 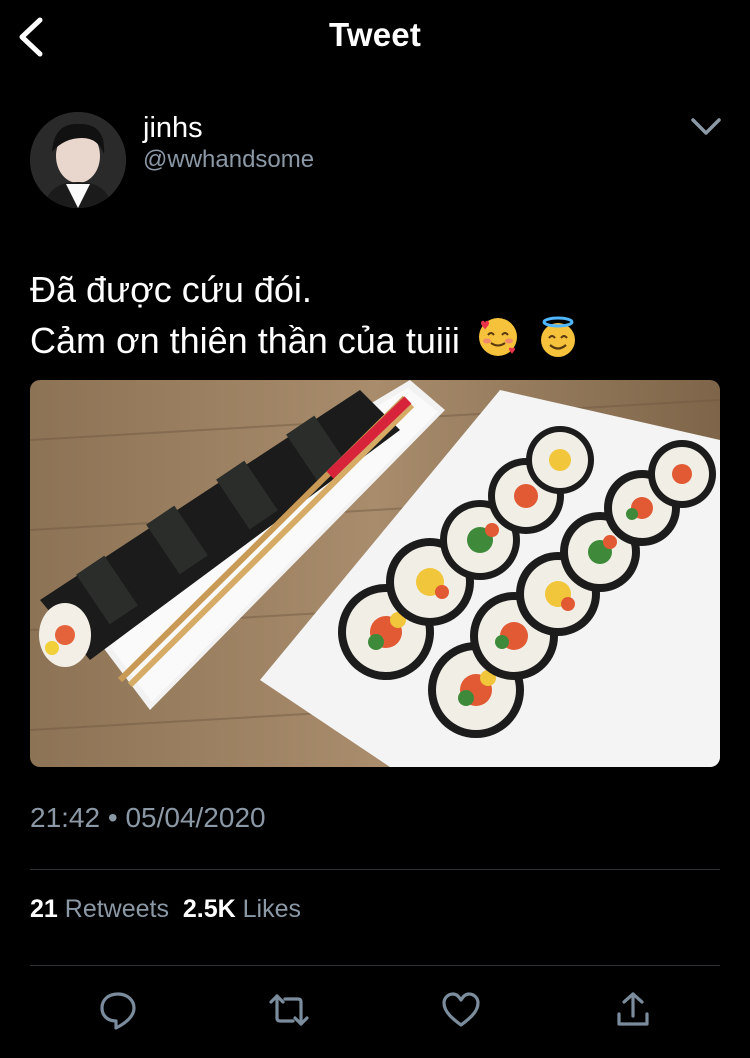 I want to click on tweet-text-line-2-text: Cảm ơn thiên thần của tuiii, so click(x=245, y=341).